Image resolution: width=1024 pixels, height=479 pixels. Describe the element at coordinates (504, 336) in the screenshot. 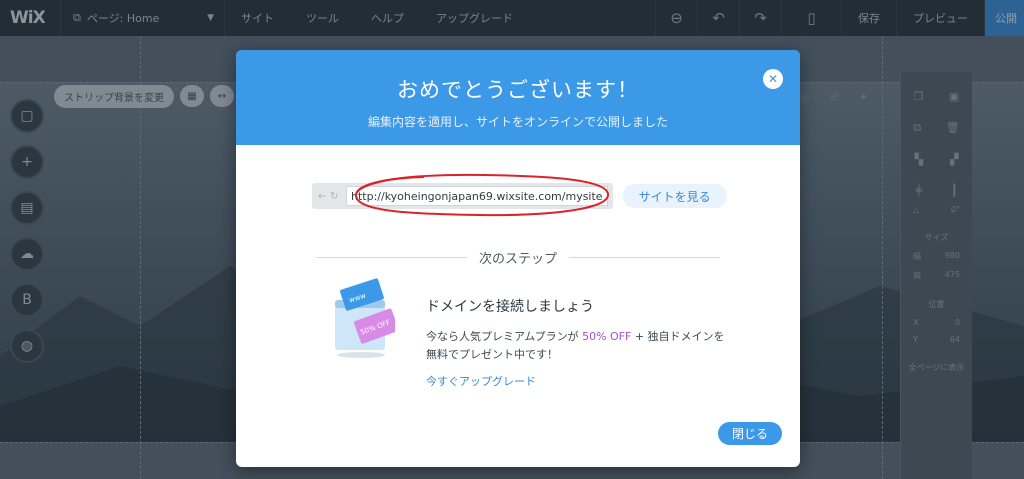

I see `promo-text-start: 今なら人気プレミアムプランが` at that location.